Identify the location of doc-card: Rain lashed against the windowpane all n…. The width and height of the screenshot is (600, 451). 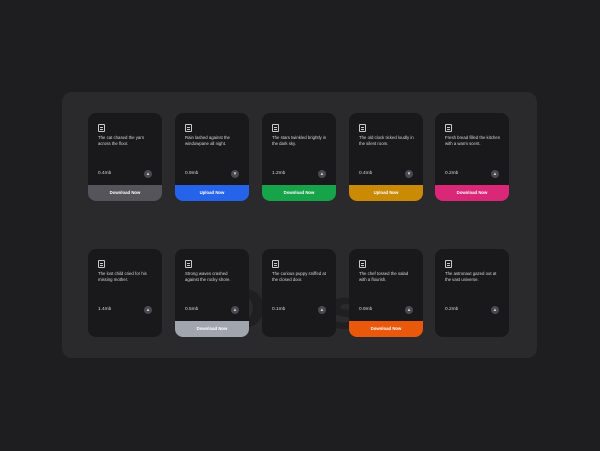
(212, 157).